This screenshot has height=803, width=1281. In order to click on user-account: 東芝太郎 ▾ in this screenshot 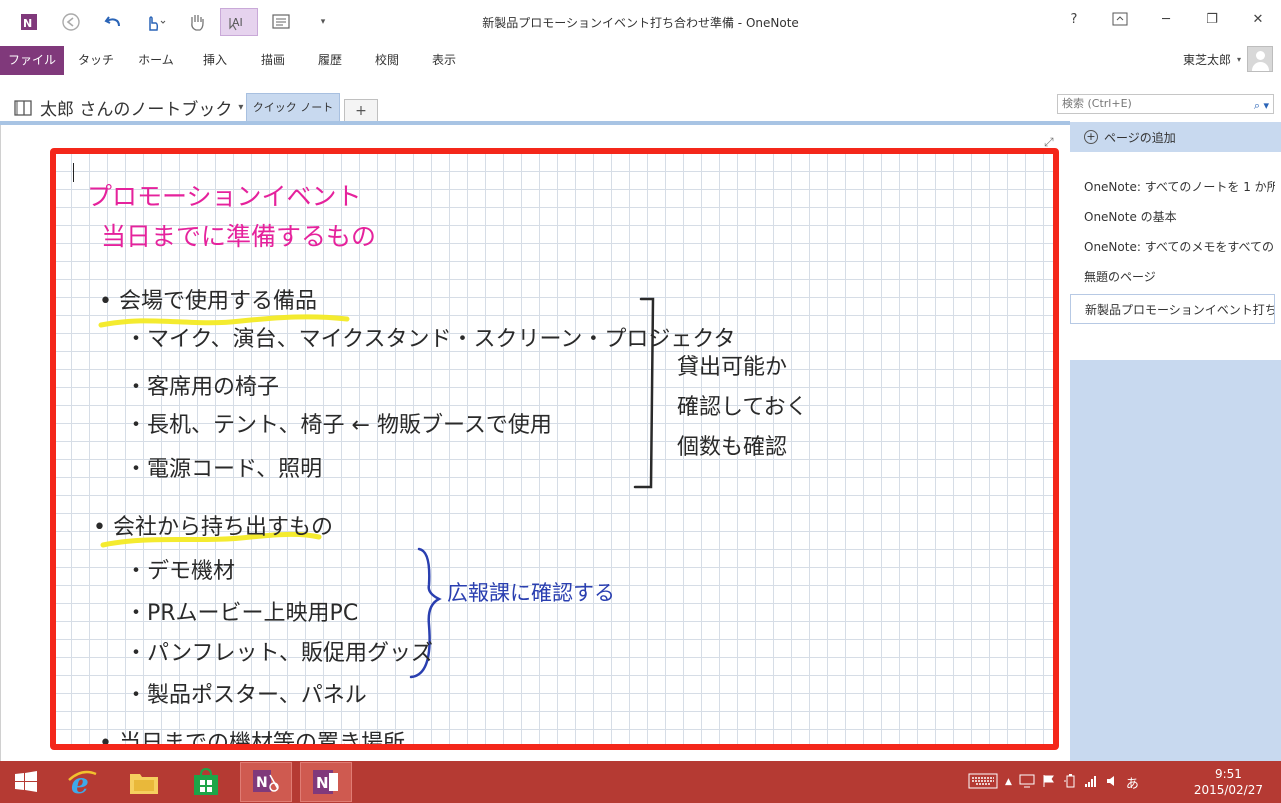, I will do `click(1228, 59)`.